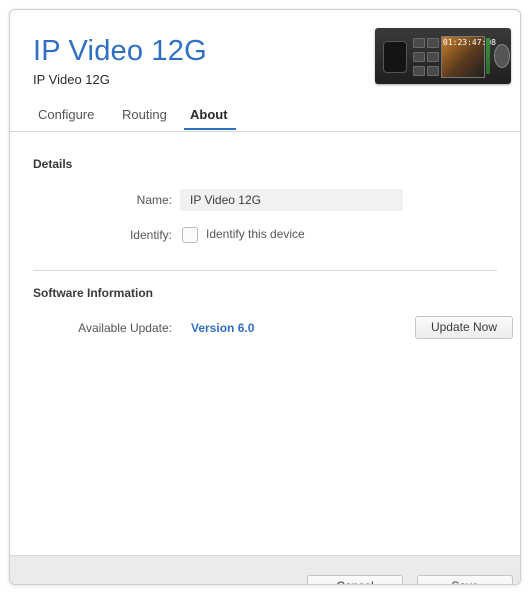  What do you see at coordinates (93, 293) in the screenshot?
I see `software-section-title: Software Information` at bounding box center [93, 293].